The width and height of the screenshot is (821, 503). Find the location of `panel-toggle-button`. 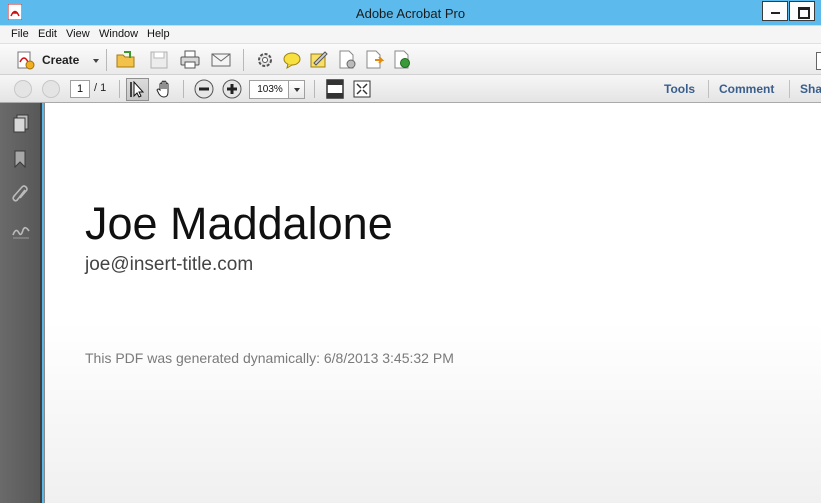

panel-toggle-button is located at coordinates (818, 61).